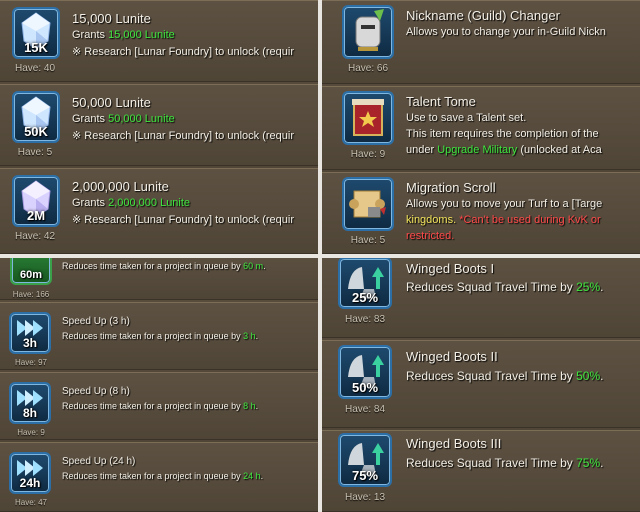 The height and width of the screenshot is (512, 640). Describe the element at coordinates (506, 32) in the screenshot. I see `item-description: Allows you to change your in-Guild Nickn` at that location.